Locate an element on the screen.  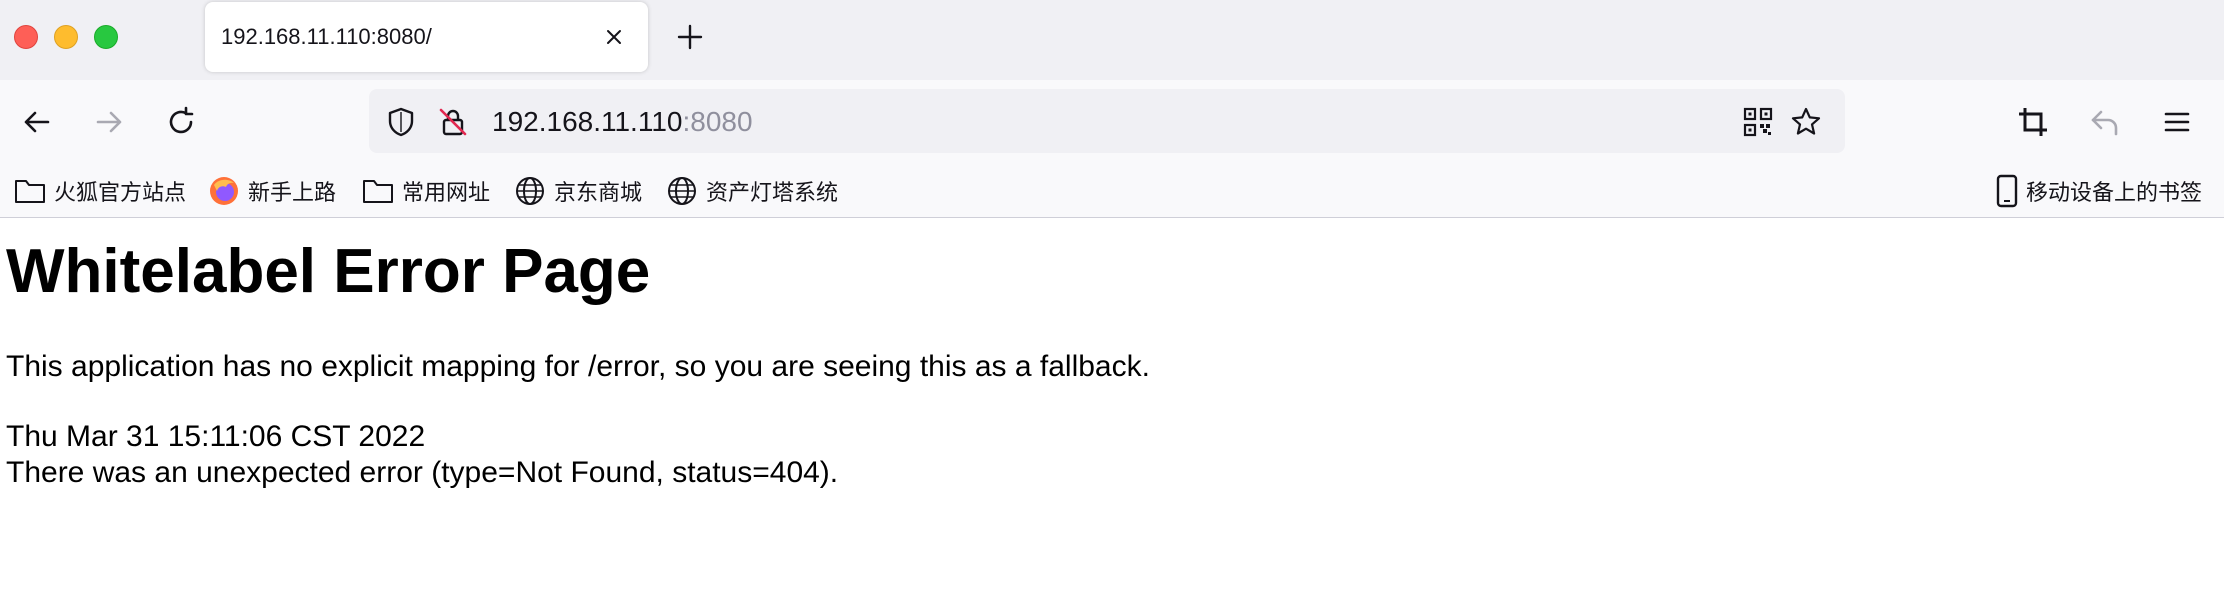
bookmark-item: 常用网址 is located at coordinates (426, 191).